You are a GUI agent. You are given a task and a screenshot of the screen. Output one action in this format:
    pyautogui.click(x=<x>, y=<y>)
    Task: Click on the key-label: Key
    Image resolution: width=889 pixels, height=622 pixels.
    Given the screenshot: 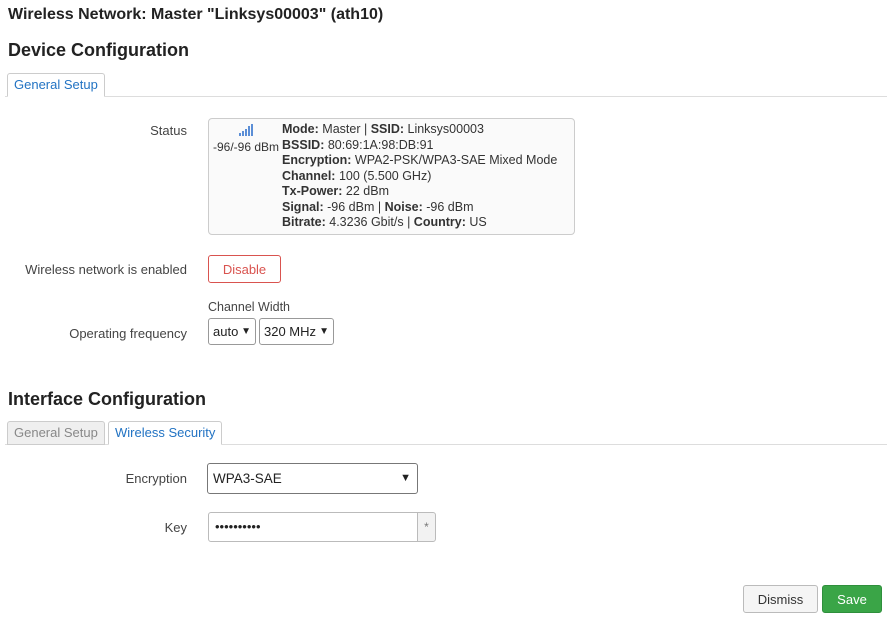 What is the action you would take?
    pyautogui.click(x=175, y=527)
    